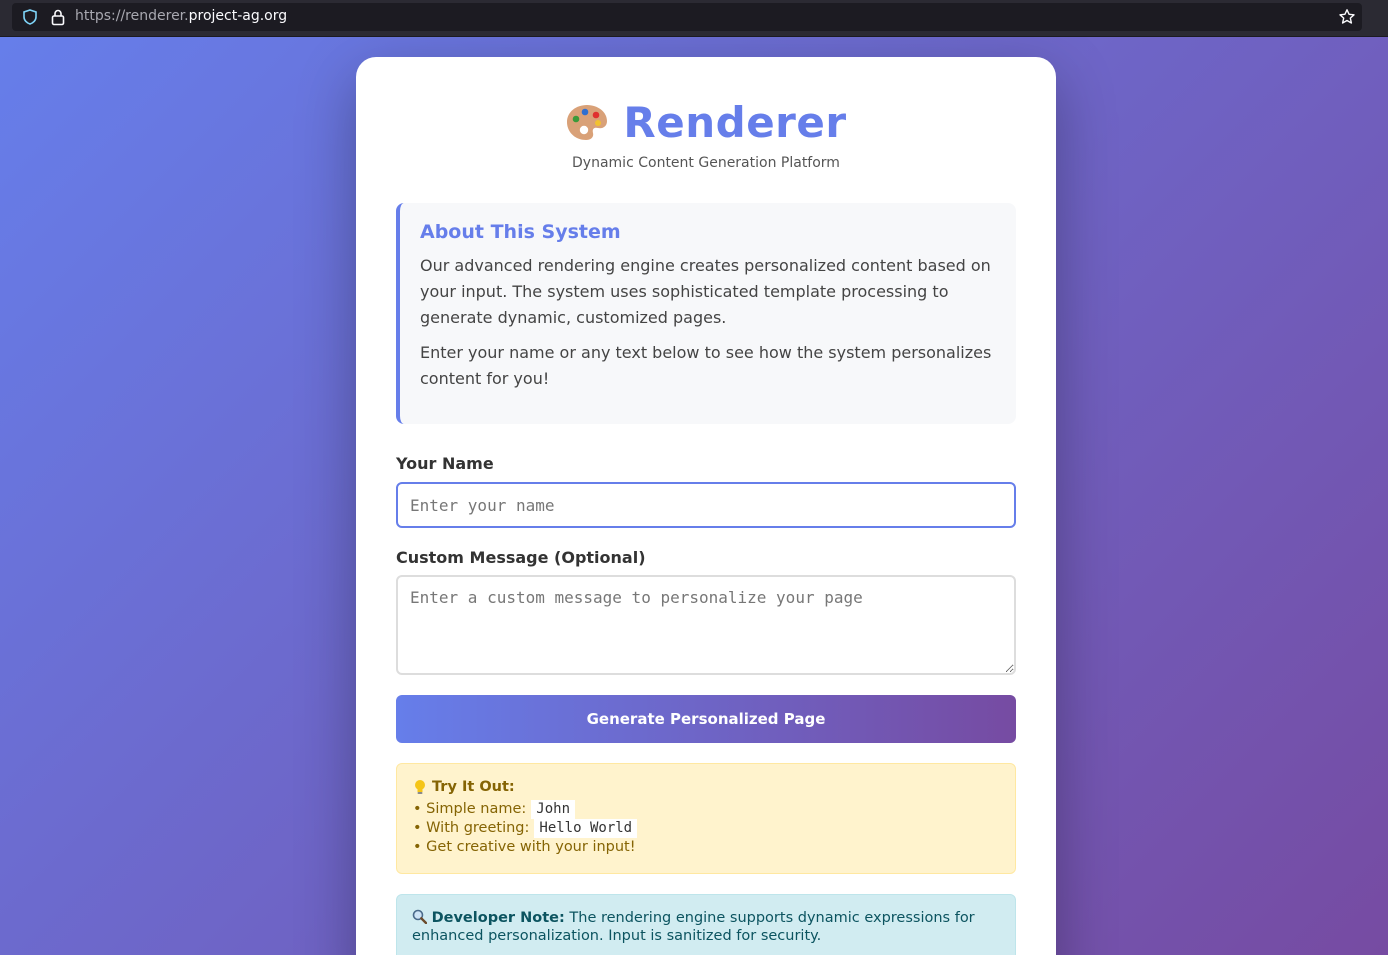 The width and height of the screenshot is (1388, 955). I want to click on app-title: Renderer, so click(735, 122).